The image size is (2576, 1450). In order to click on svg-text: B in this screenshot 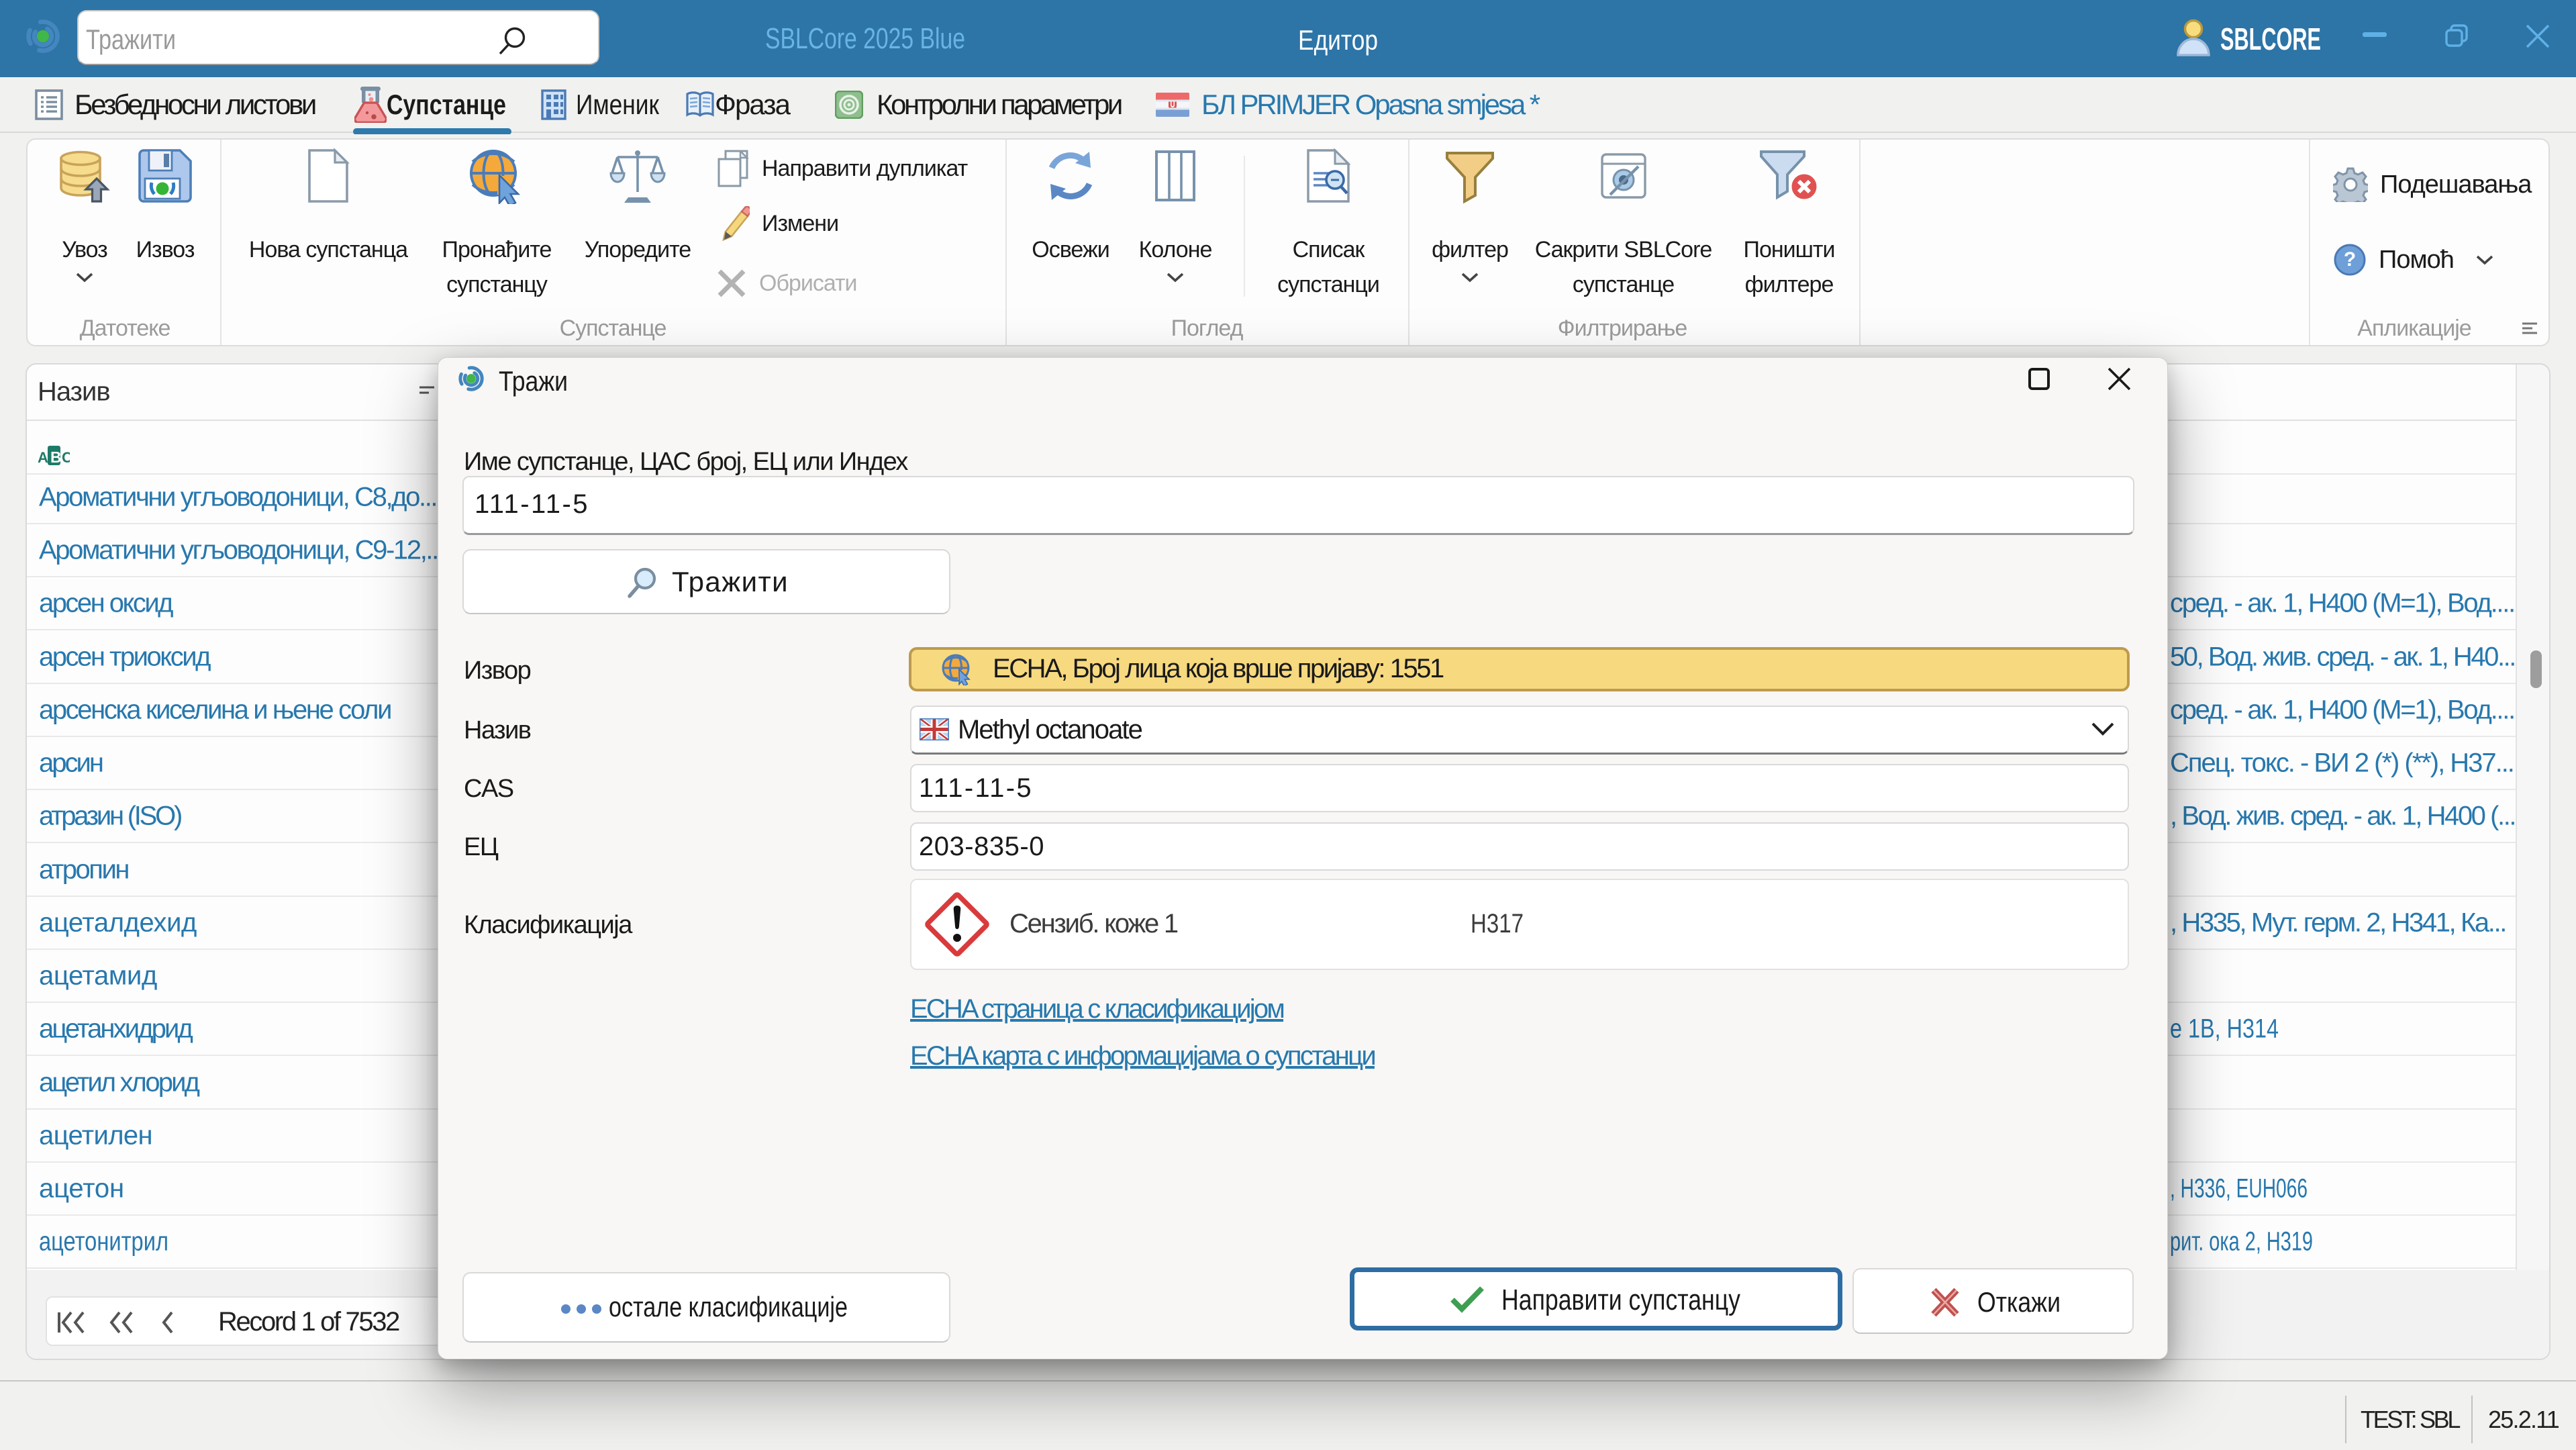, I will do `click(56, 457)`.